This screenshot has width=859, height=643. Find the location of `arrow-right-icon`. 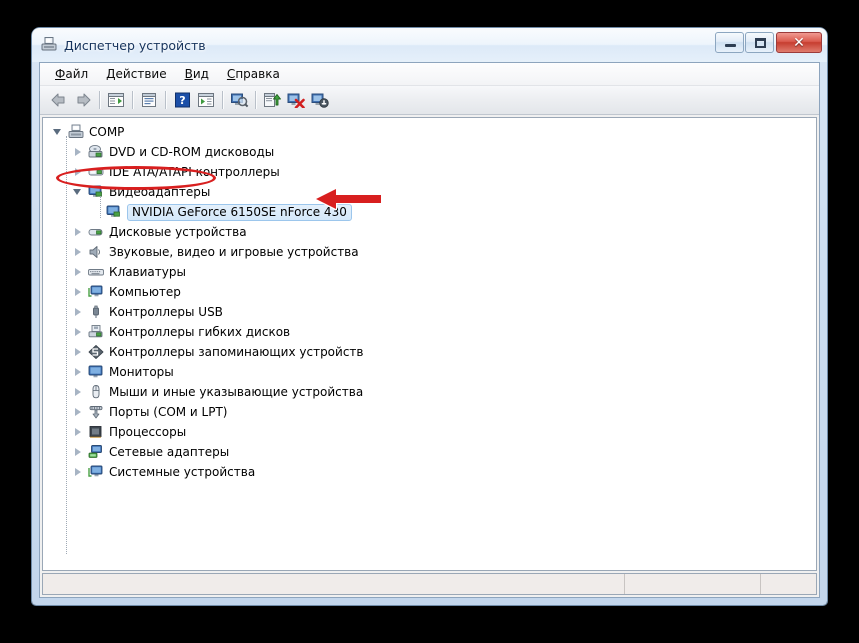

arrow-right-icon is located at coordinates (84, 100).